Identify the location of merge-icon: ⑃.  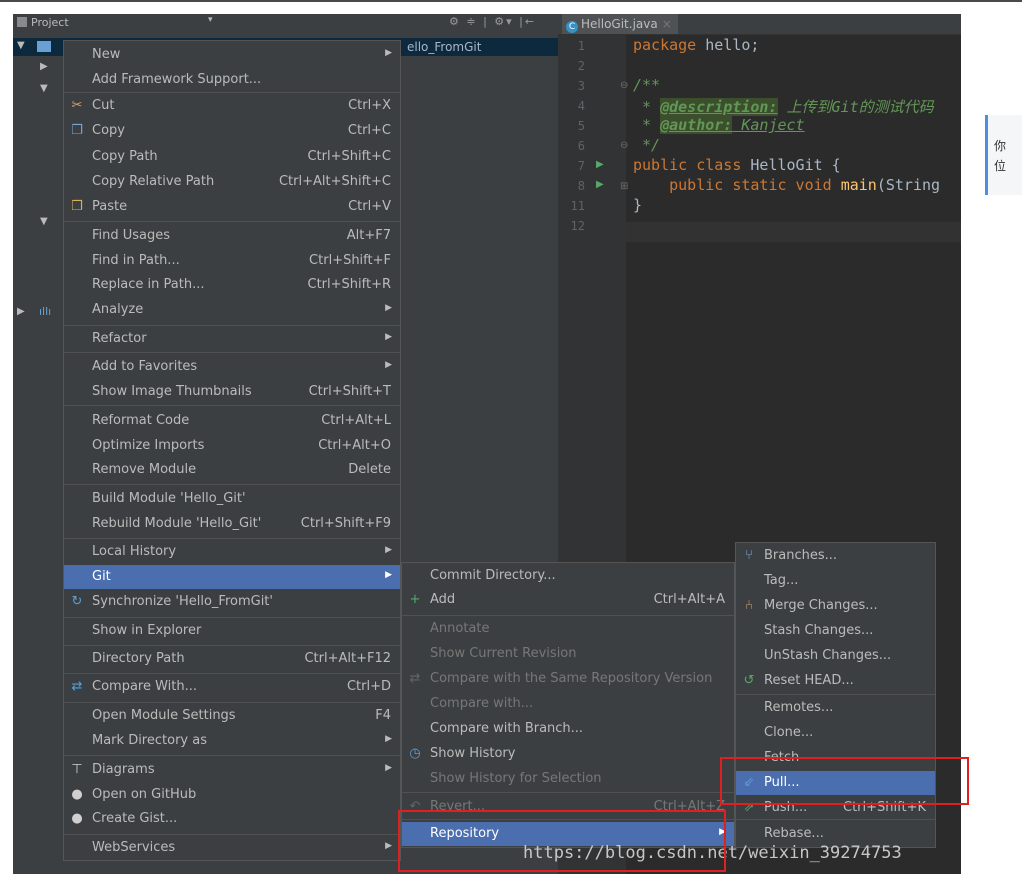
(749, 605).